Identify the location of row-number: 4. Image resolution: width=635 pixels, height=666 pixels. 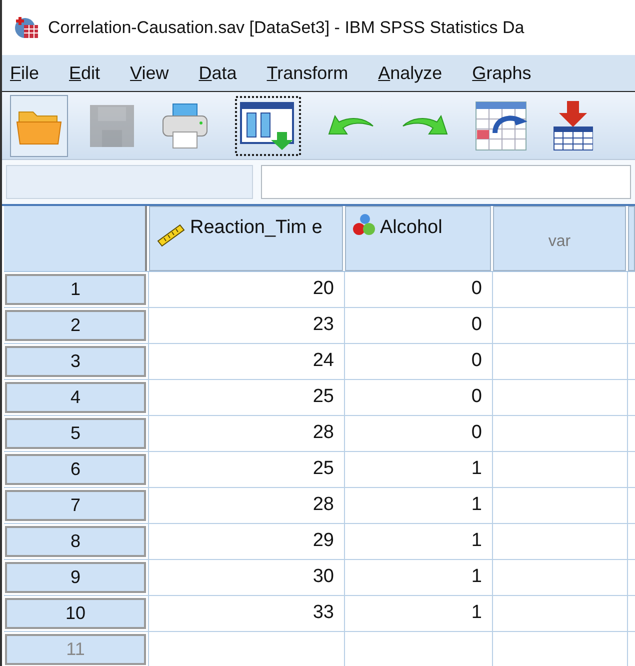
(75, 397).